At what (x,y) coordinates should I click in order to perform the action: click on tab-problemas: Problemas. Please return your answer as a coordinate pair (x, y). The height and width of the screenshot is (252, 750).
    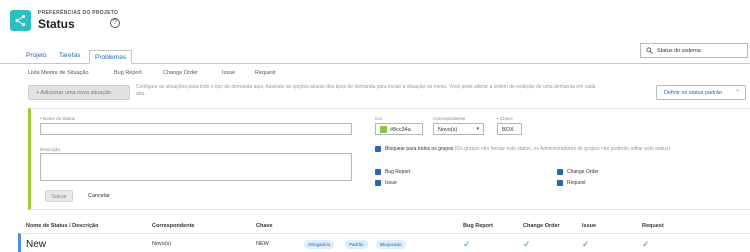
    Looking at the image, I should click on (111, 57).